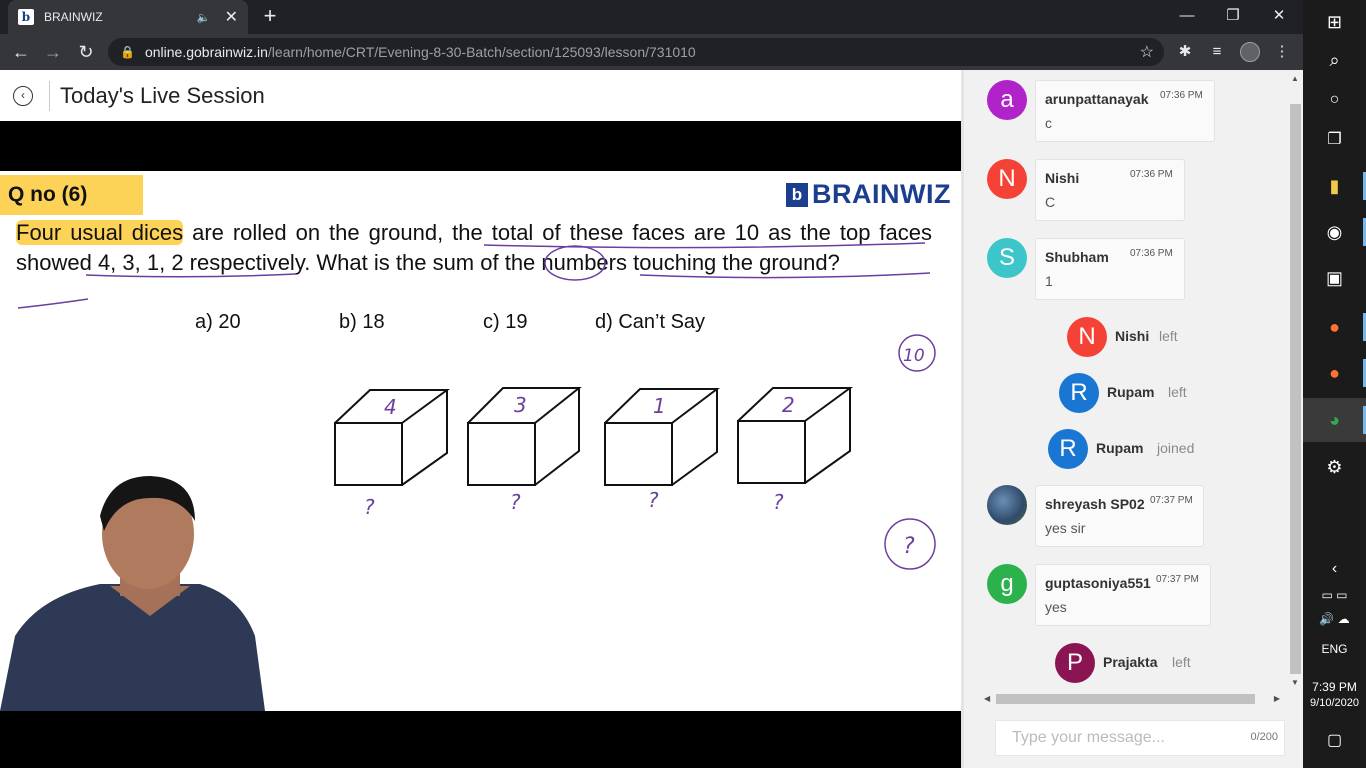  I want to click on dice-2-bottom: ?, so click(515, 502).